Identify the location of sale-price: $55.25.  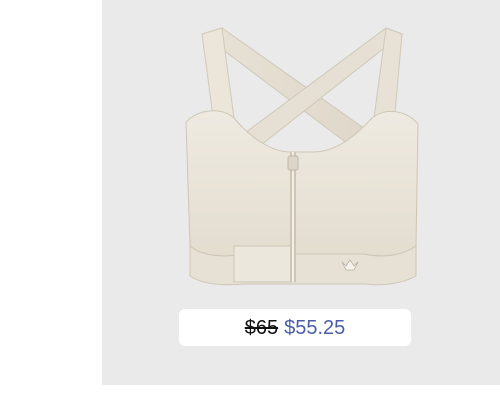
(315, 327).